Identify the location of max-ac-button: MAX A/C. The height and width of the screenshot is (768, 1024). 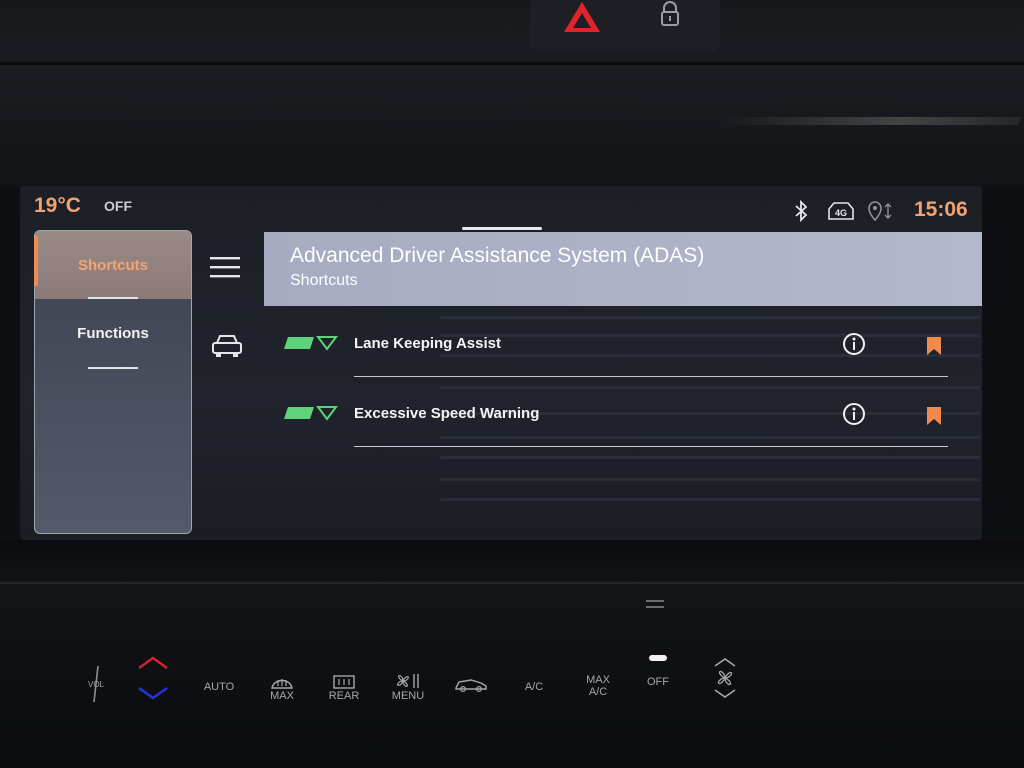
(598, 686).